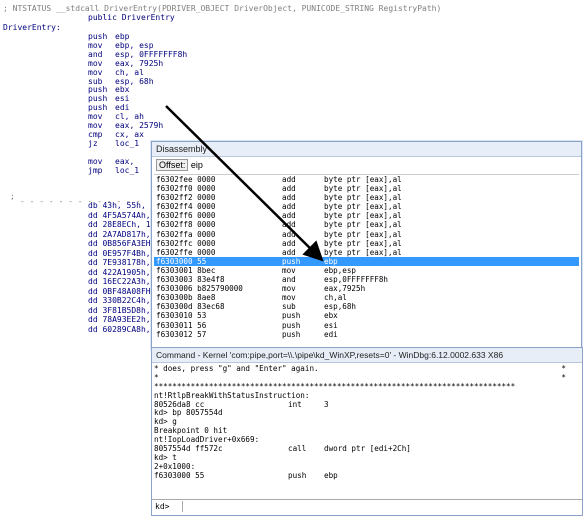  I want to click on instruction-row: f6303006 b825790000 mov eax,7925h, so click(366, 288).